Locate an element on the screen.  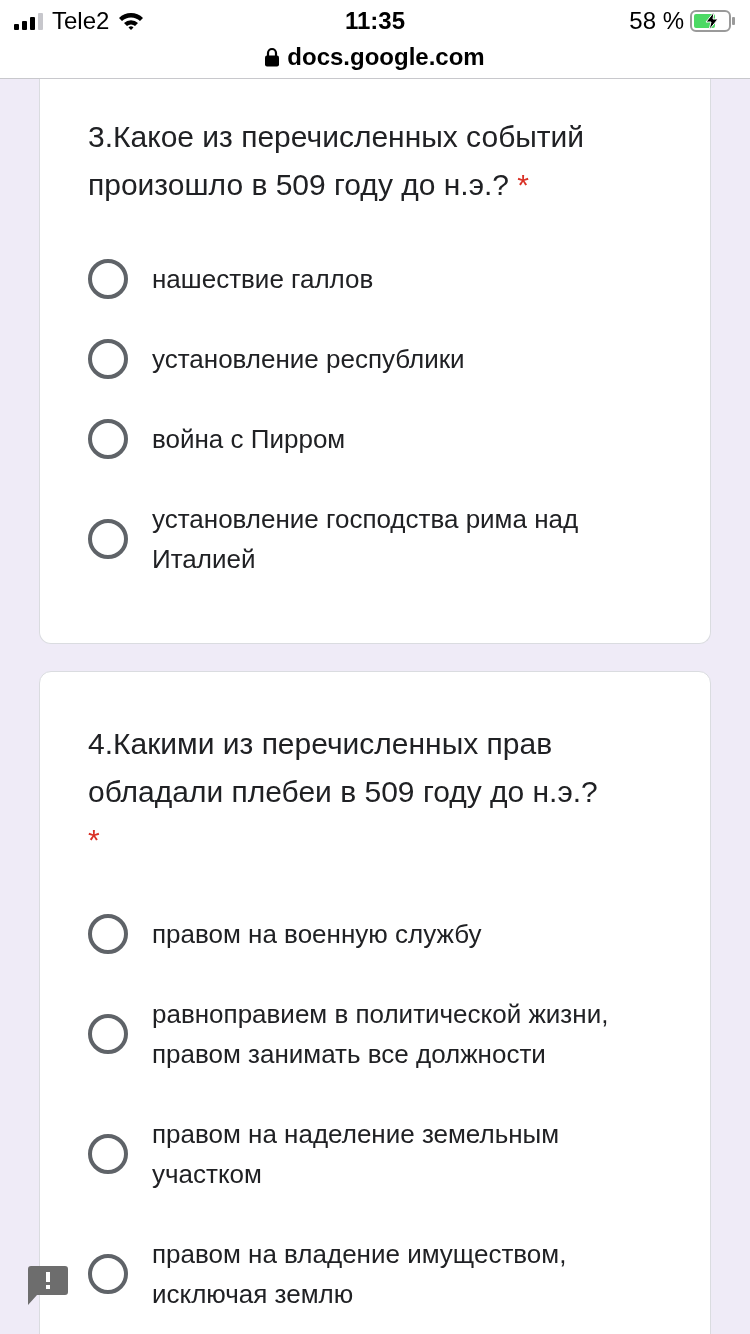
answer-option: правом на военную службу is located at coordinates (375, 934).